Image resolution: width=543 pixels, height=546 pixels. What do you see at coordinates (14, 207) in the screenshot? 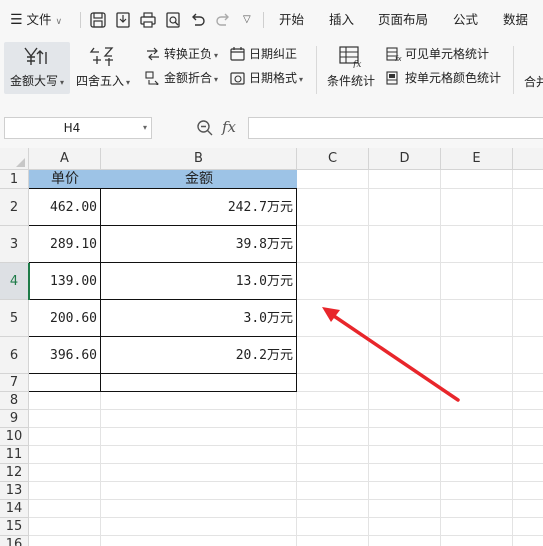
I see `row-header-2: 2` at bounding box center [14, 207].